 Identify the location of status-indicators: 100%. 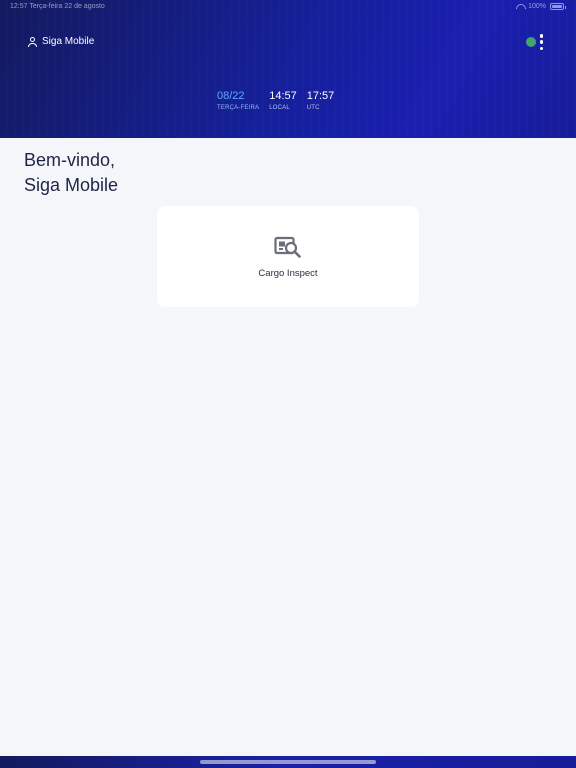
(541, 6).